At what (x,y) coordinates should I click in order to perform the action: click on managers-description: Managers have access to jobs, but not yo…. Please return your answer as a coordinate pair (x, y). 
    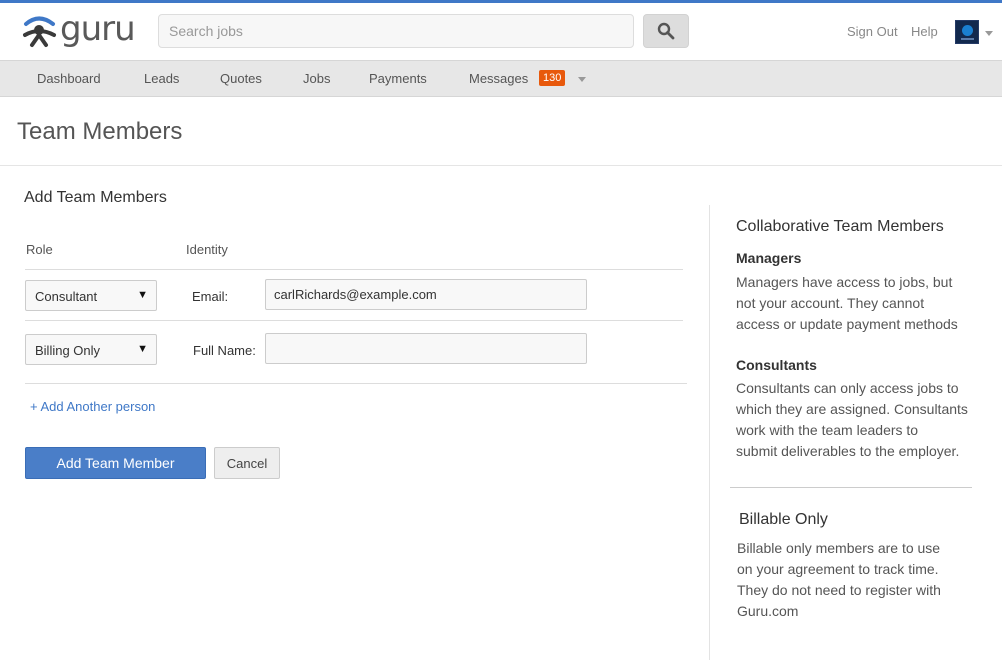
    Looking at the image, I should click on (847, 303).